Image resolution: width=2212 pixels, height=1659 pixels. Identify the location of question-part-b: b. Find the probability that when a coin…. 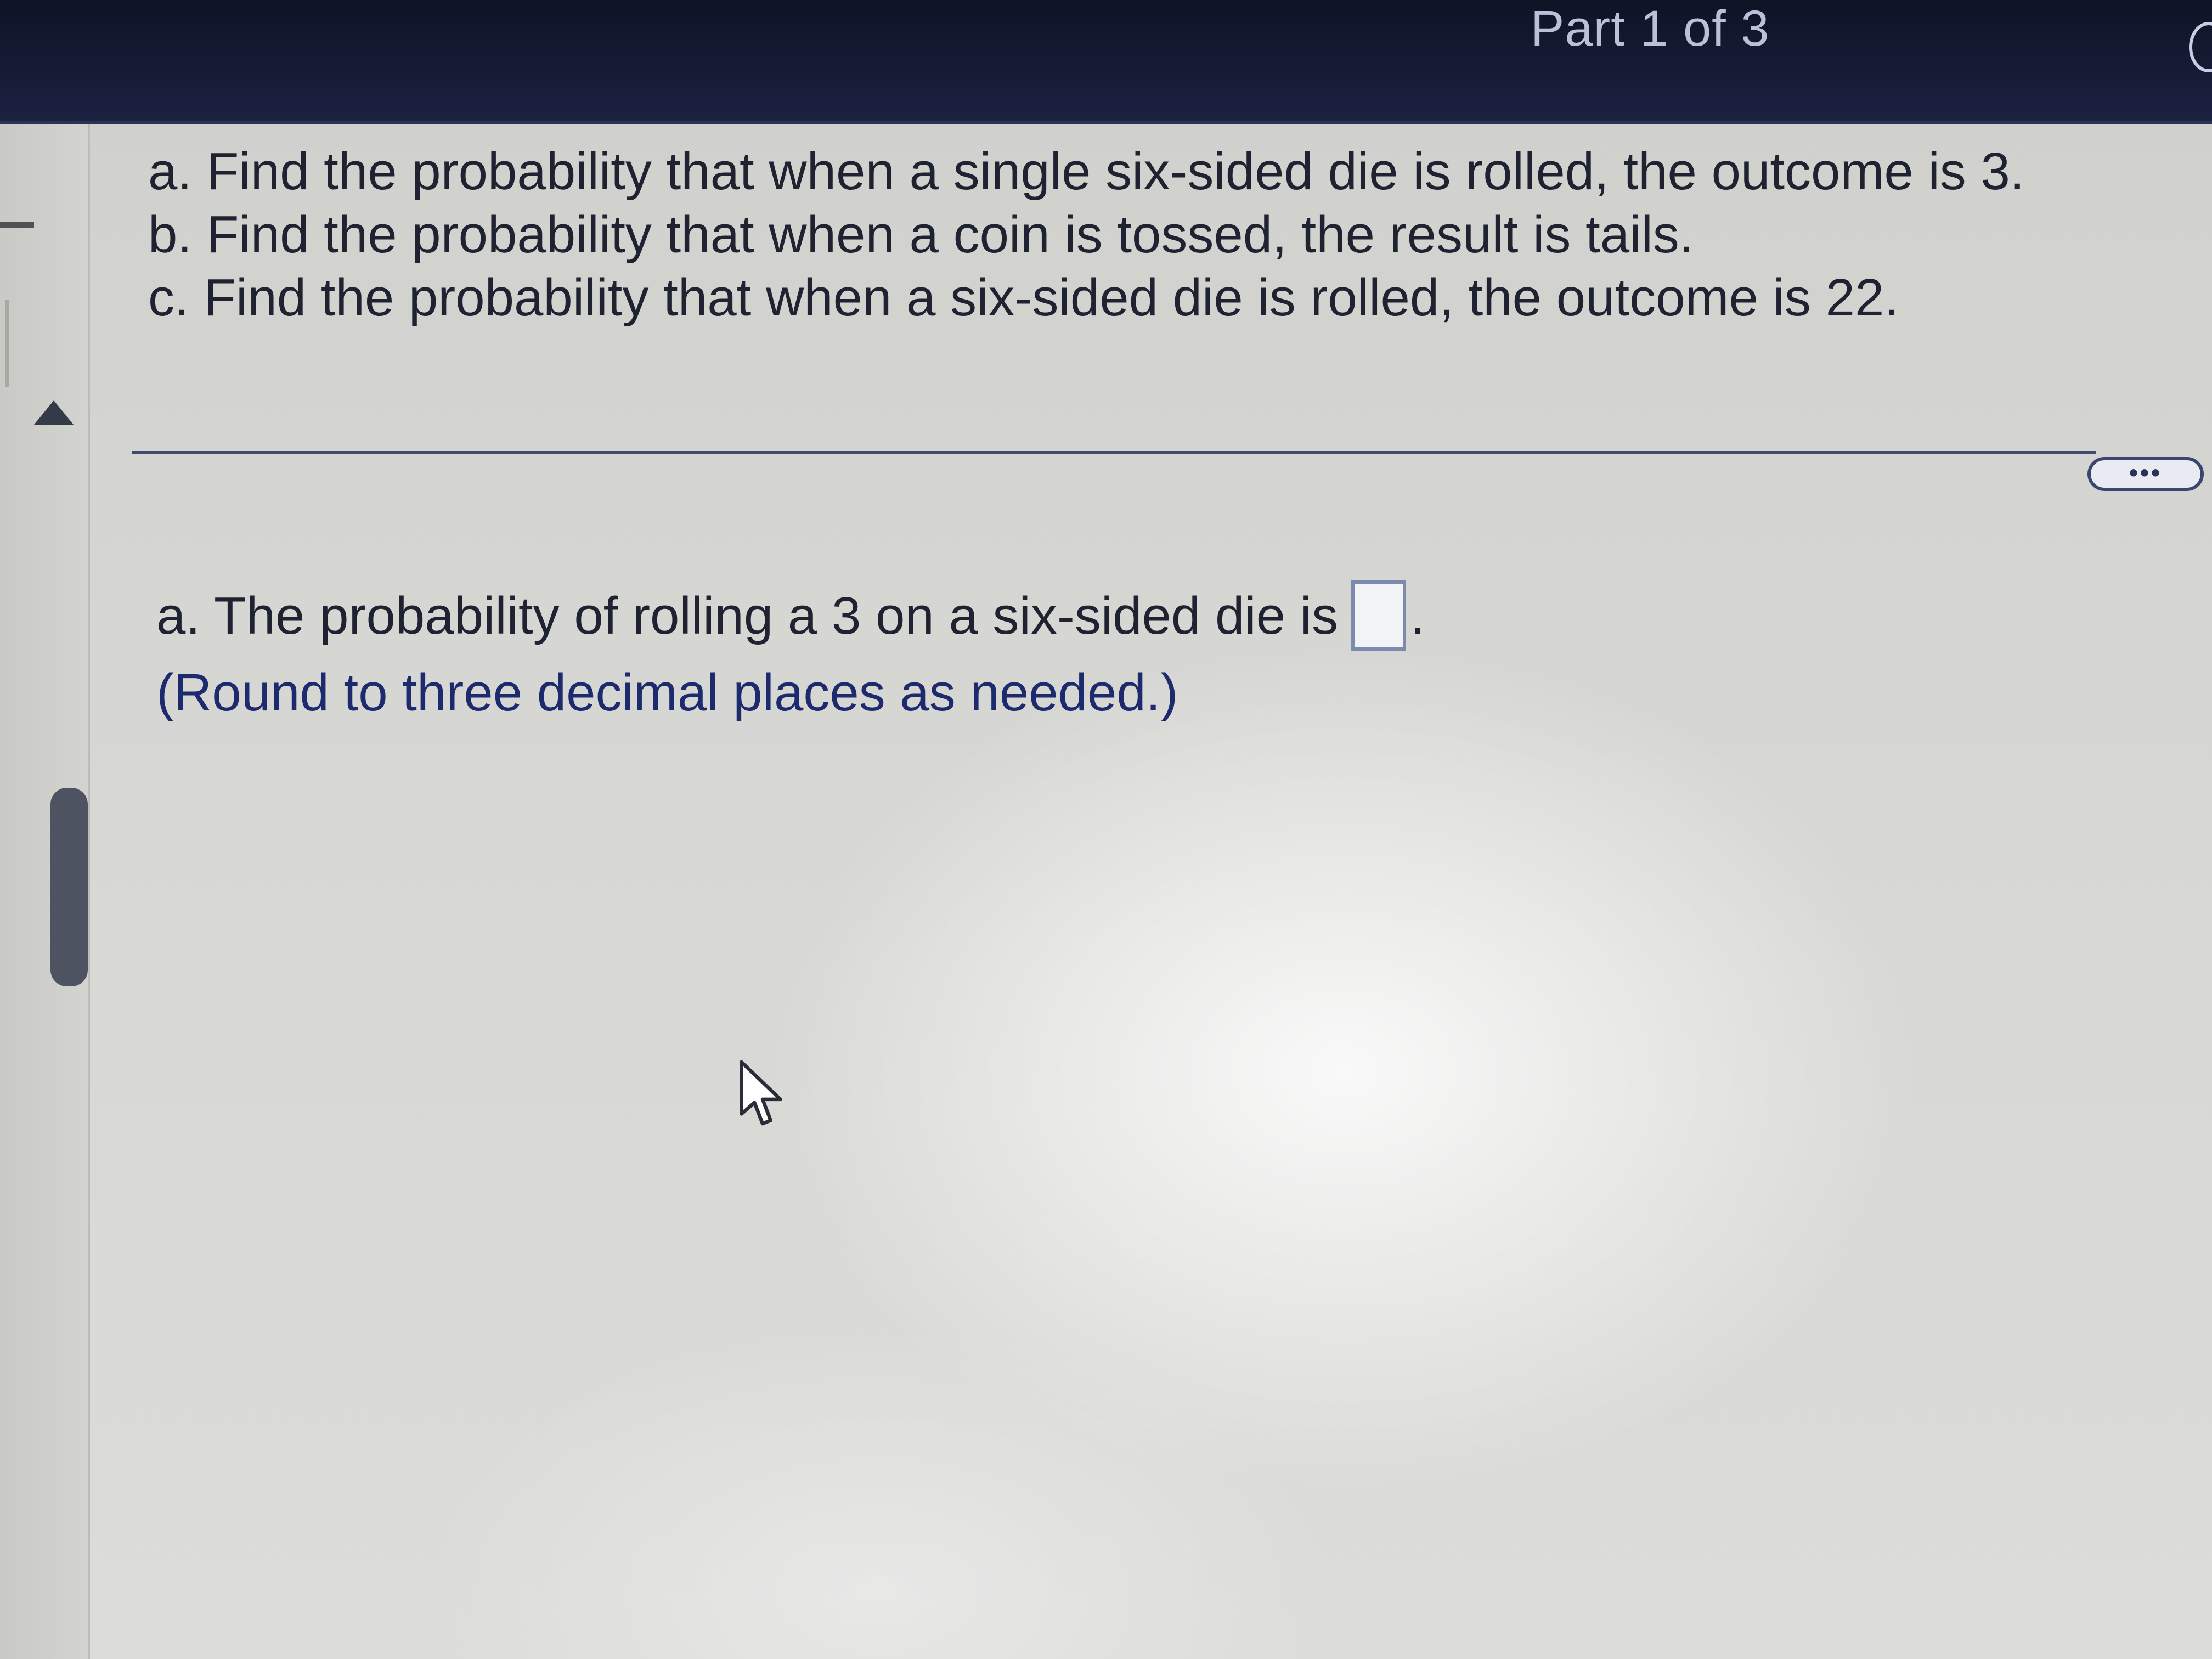
(921, 235).